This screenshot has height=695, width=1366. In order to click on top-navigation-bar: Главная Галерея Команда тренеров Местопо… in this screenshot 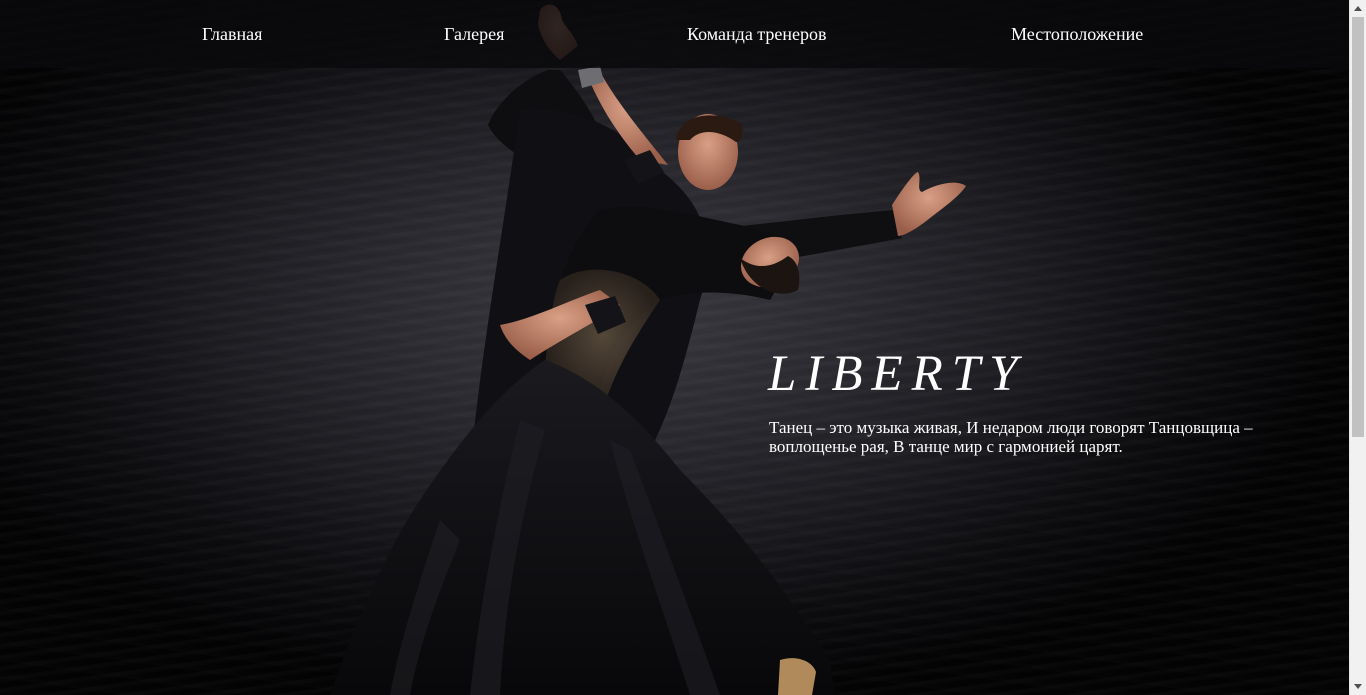, I will do `click(674, 34)`.